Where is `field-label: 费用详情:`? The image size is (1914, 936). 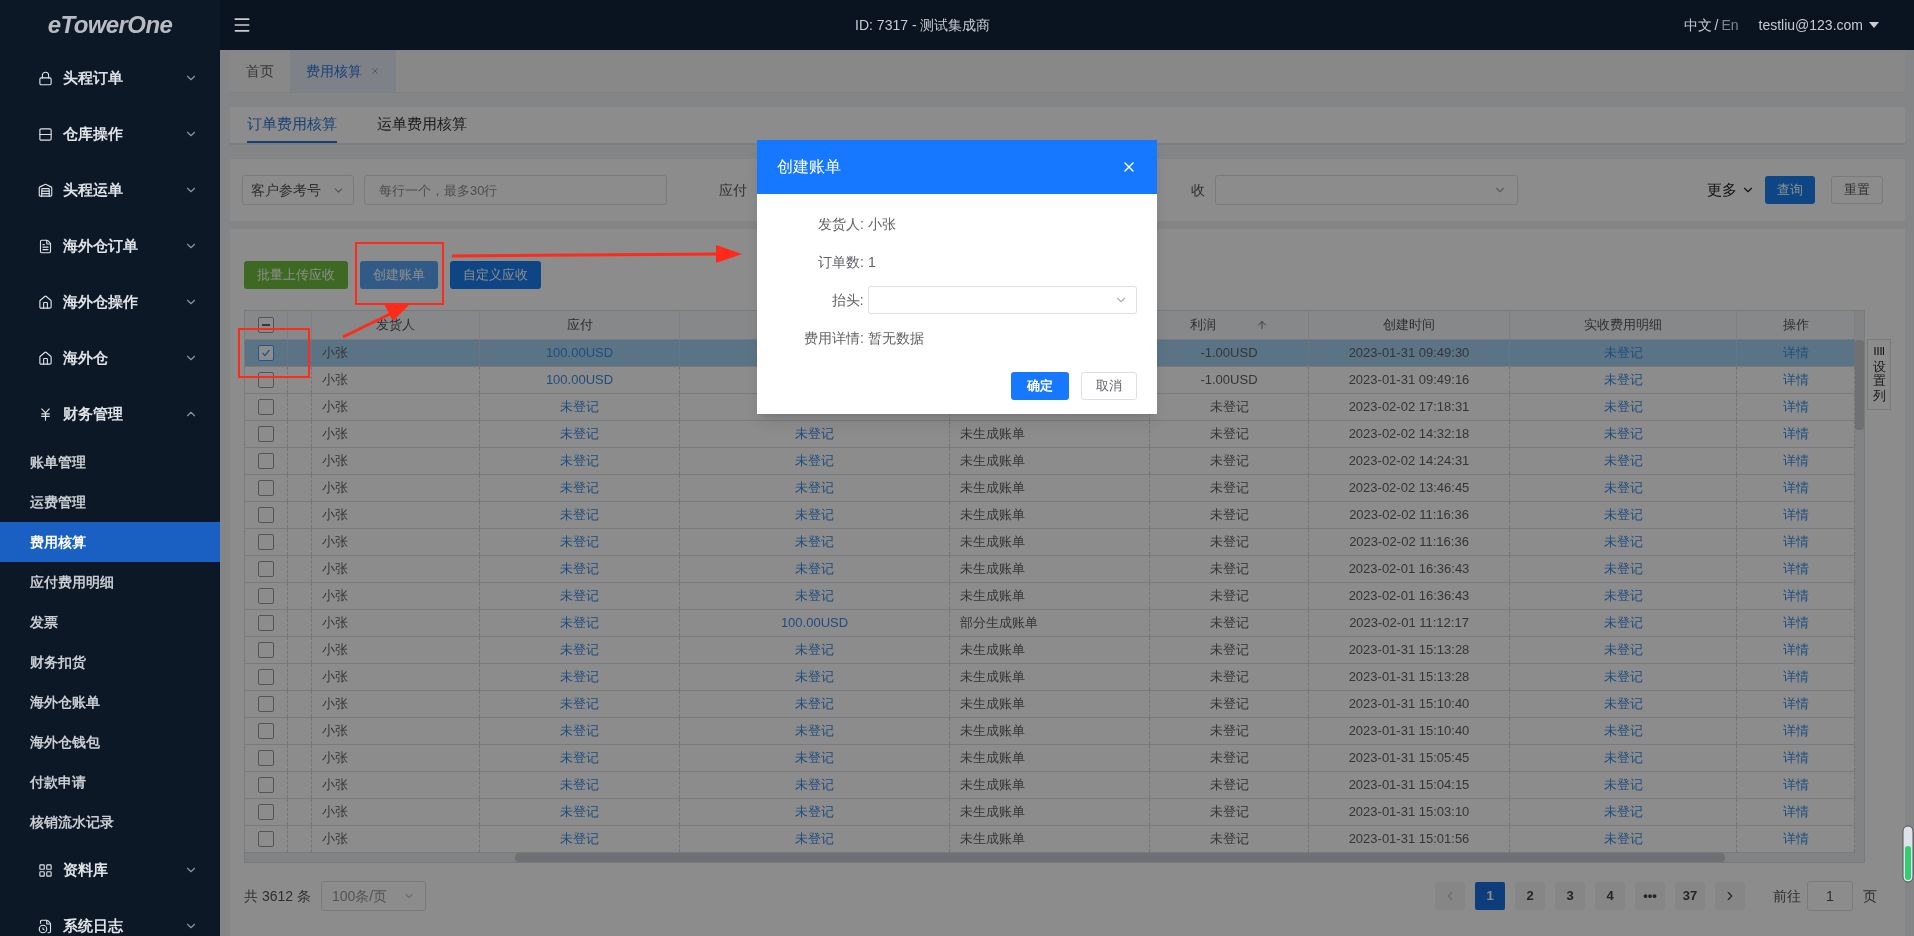
field-label: 费用详情: is located at coordinates (834, 338).